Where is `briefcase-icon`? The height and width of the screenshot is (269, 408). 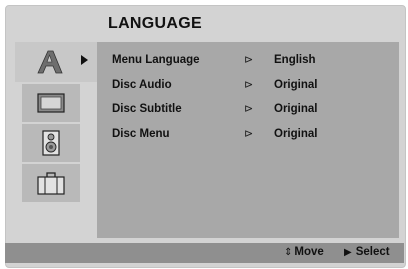 briefcase-icon is located at coordinates (51, 183).